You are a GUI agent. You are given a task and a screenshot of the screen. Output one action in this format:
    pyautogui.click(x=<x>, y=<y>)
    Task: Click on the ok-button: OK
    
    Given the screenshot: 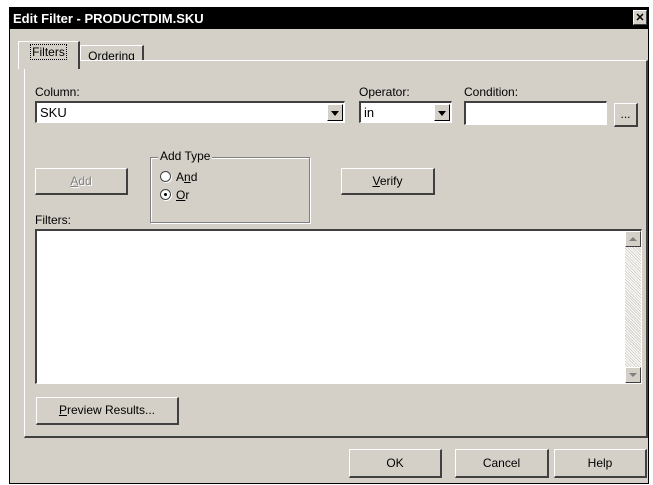 What is the action you would take?
    pyautogui.click(x=395, y=463)
    